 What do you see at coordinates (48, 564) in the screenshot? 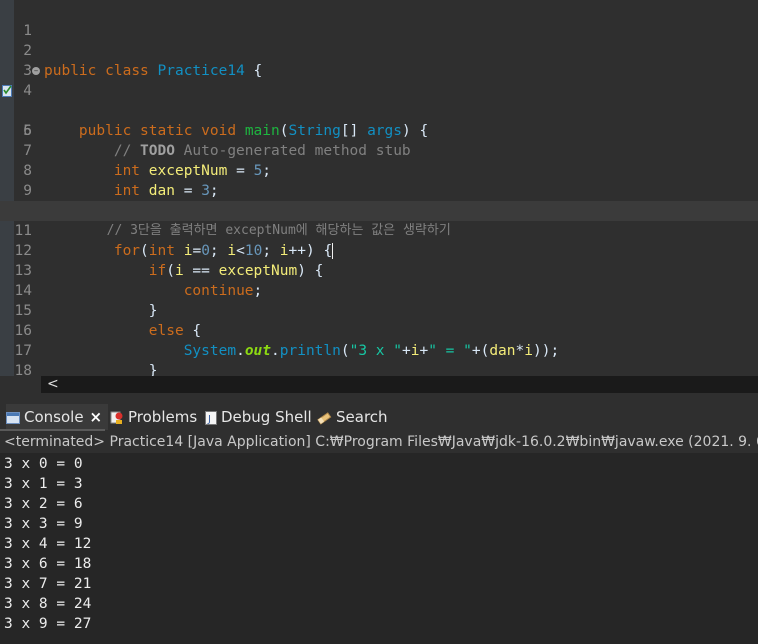
I see `console-line: 3 x 6 = 18` at bounding box center [48, 564].